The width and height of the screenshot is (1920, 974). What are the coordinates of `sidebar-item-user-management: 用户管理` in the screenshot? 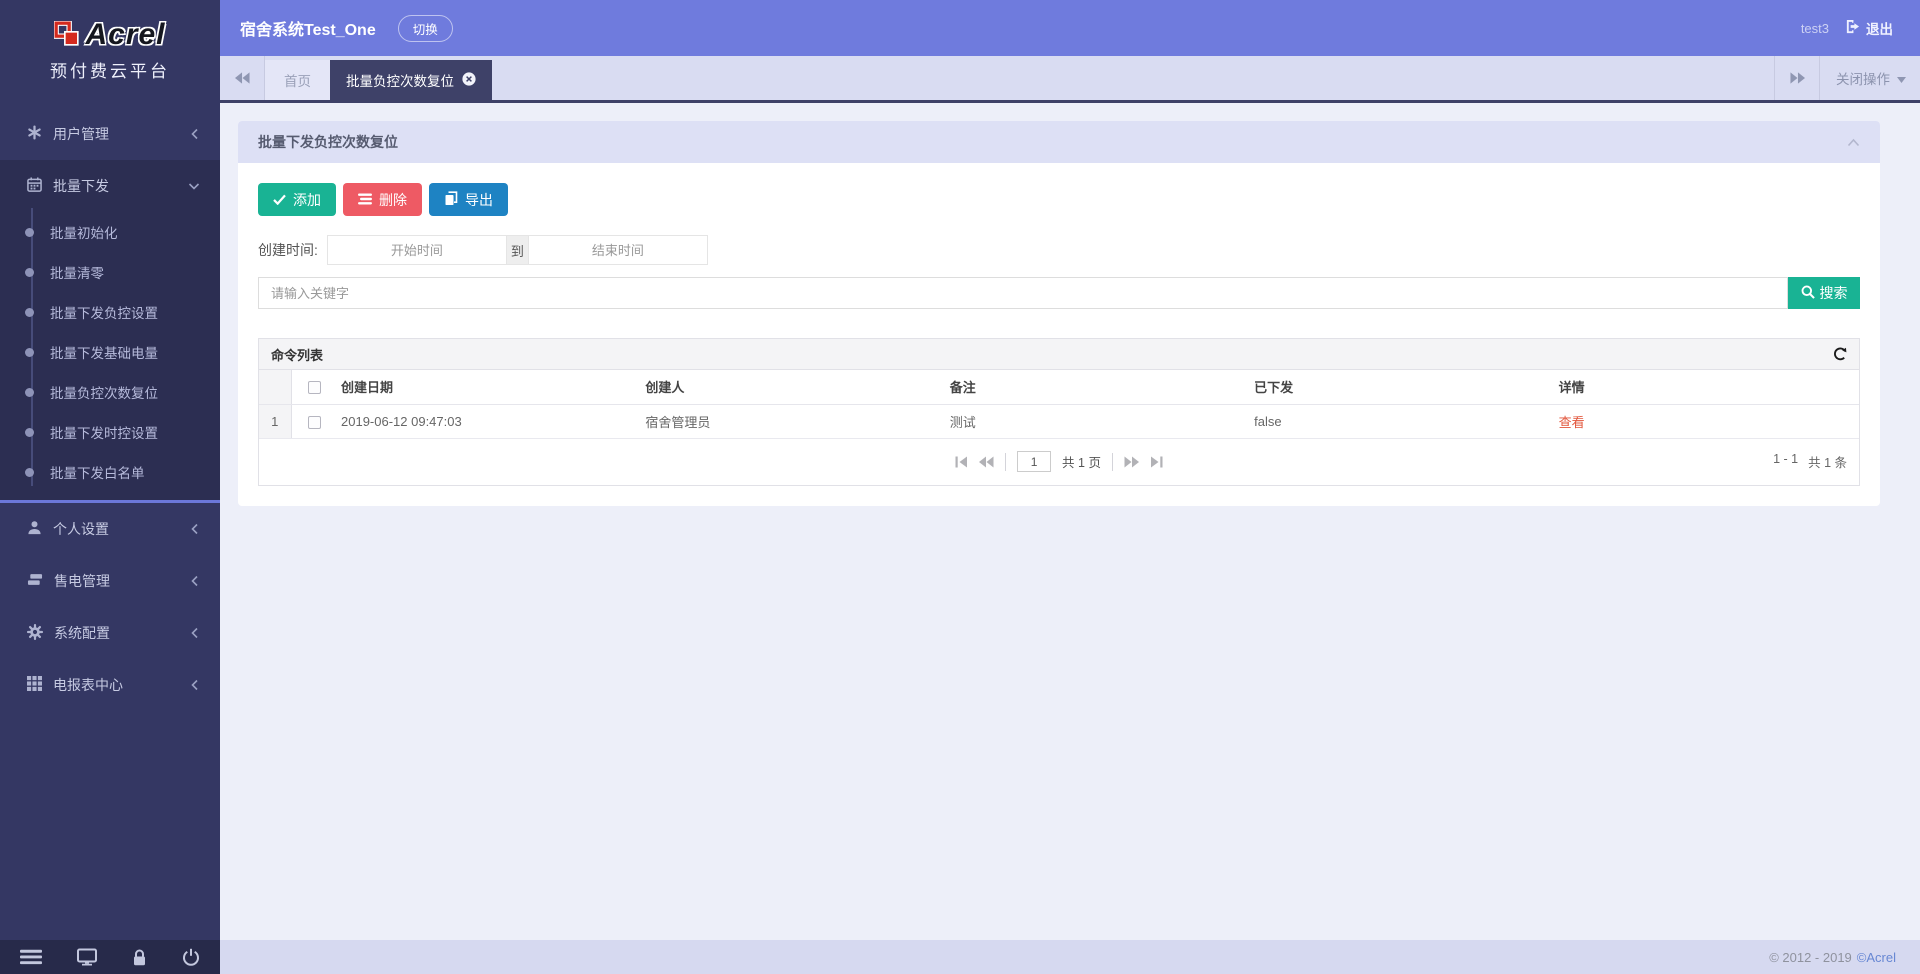 It's located at (110, 134).